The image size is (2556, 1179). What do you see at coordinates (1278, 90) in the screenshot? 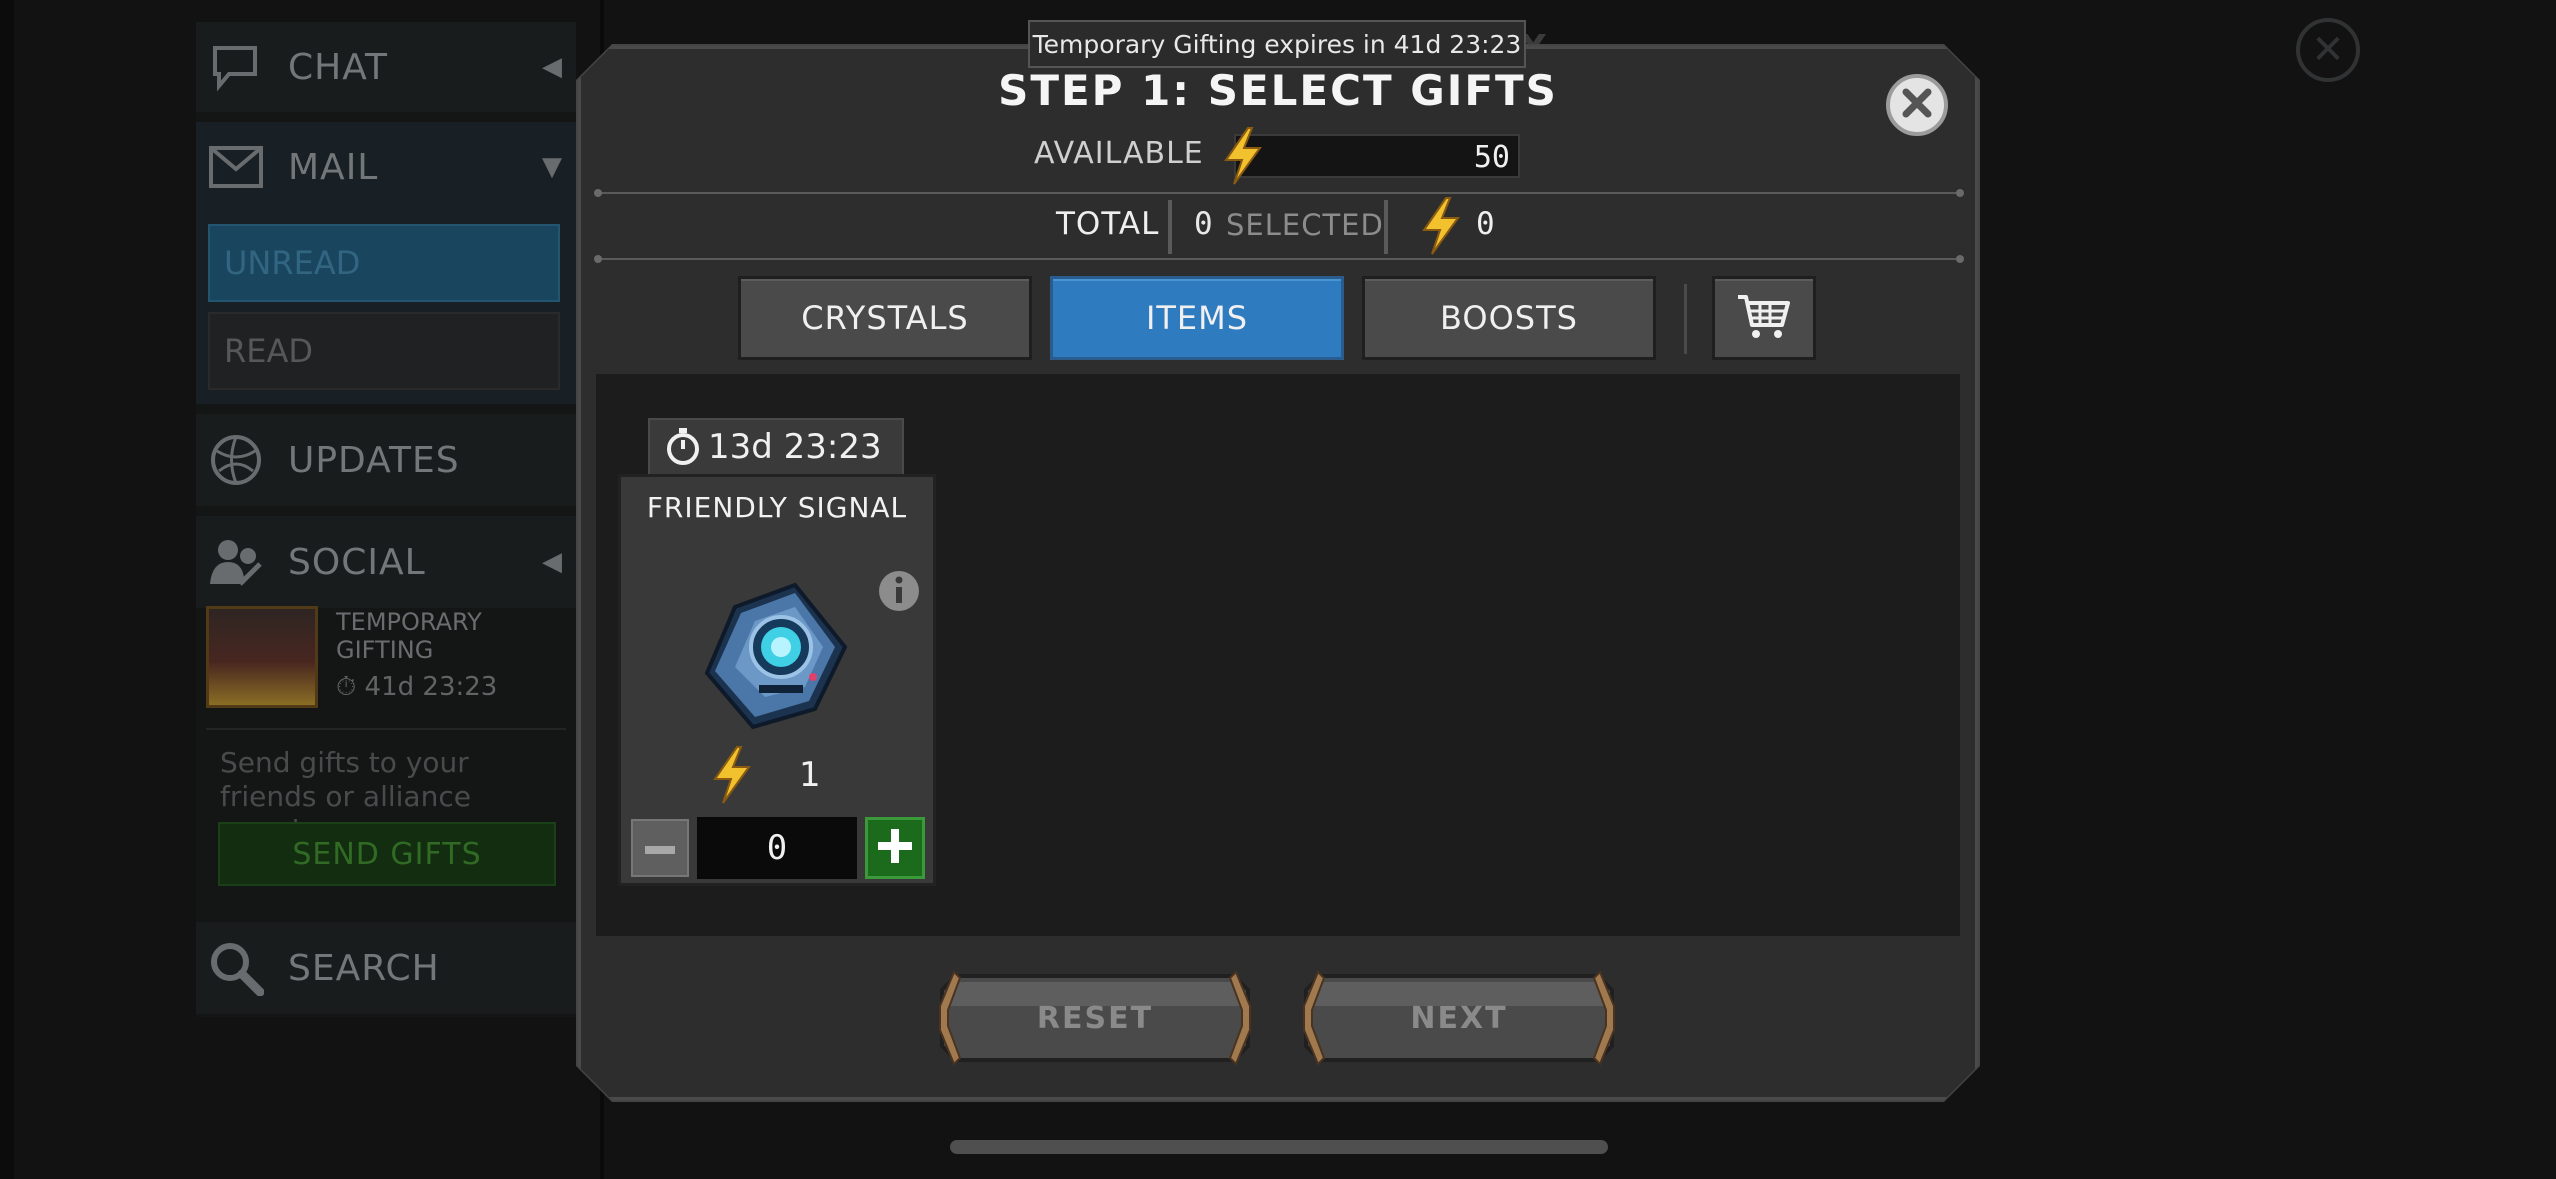
I see `dialog-title: STEP 1: SELECT GIFTS` at bounding box center [1278, 90].